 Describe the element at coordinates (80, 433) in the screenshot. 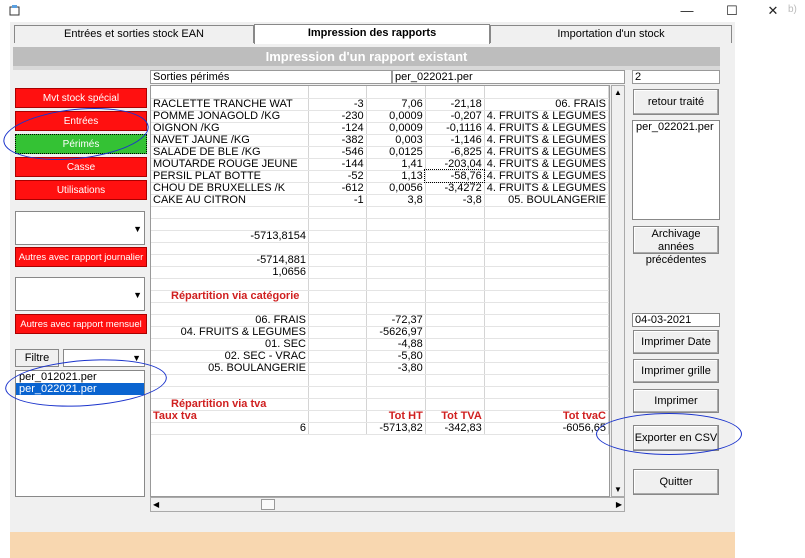

I see `report-file-list: per_012021.per per_022021.per` at that location.